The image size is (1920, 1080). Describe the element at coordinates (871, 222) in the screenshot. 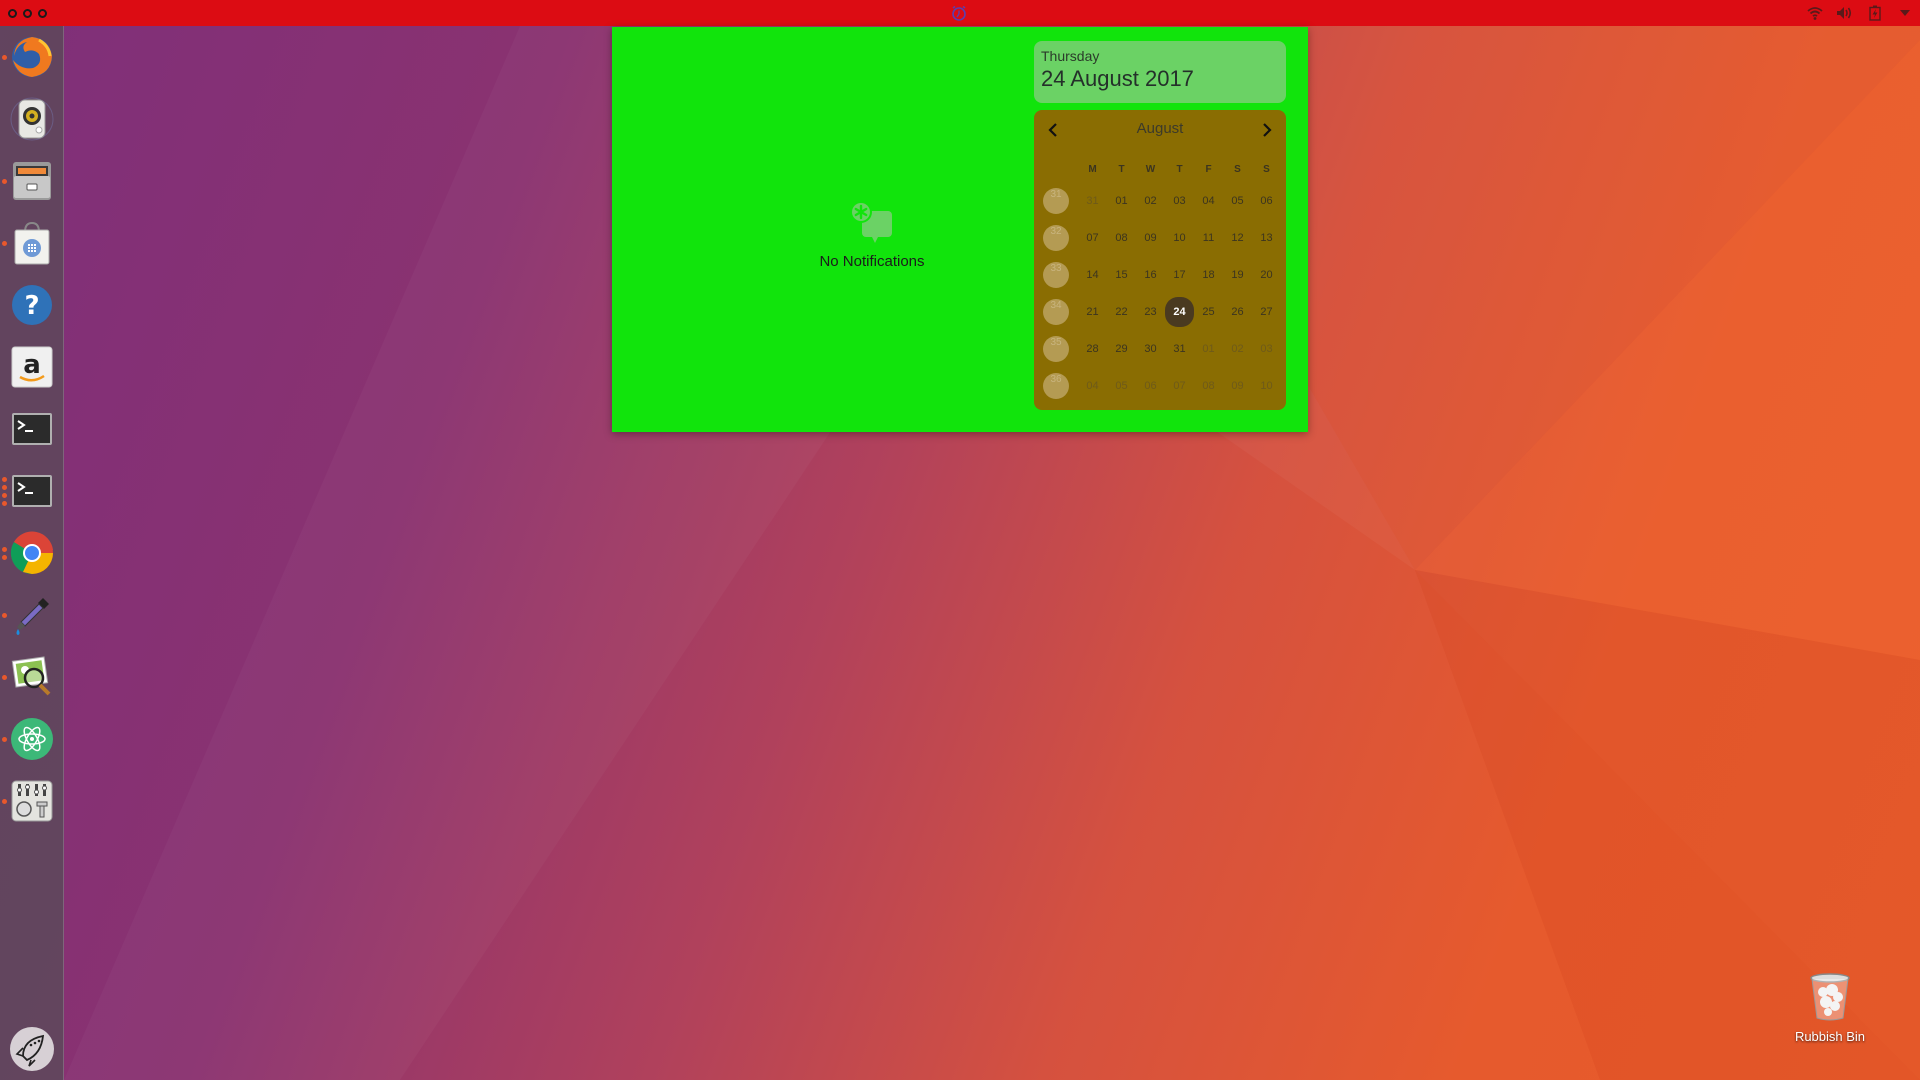

I see `notification-bubble-icon` at that location.